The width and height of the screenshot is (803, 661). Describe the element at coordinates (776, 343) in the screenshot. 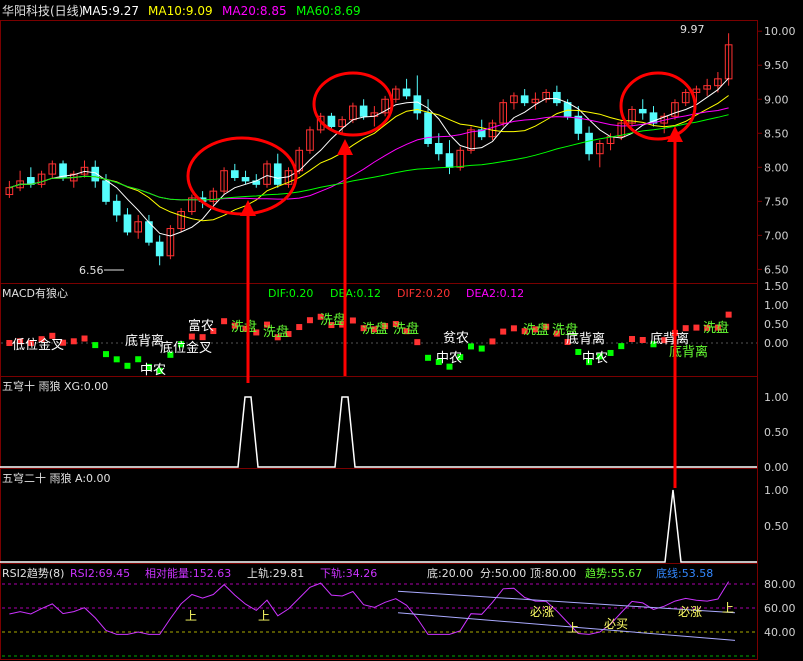

I see `macd-y-tick-label: 0.00` at that location.